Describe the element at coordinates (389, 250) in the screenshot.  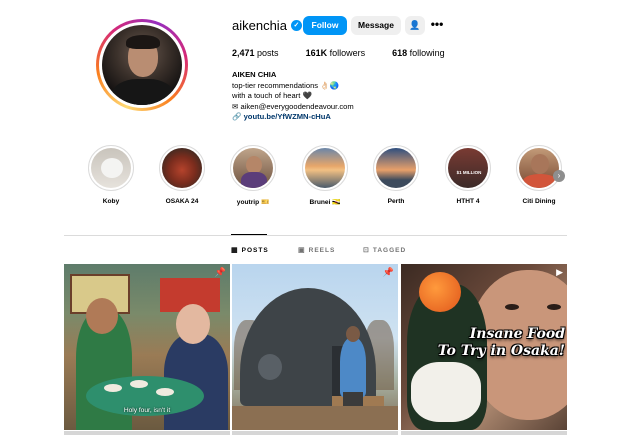
I see `tab-label: TAGGED` at that location.